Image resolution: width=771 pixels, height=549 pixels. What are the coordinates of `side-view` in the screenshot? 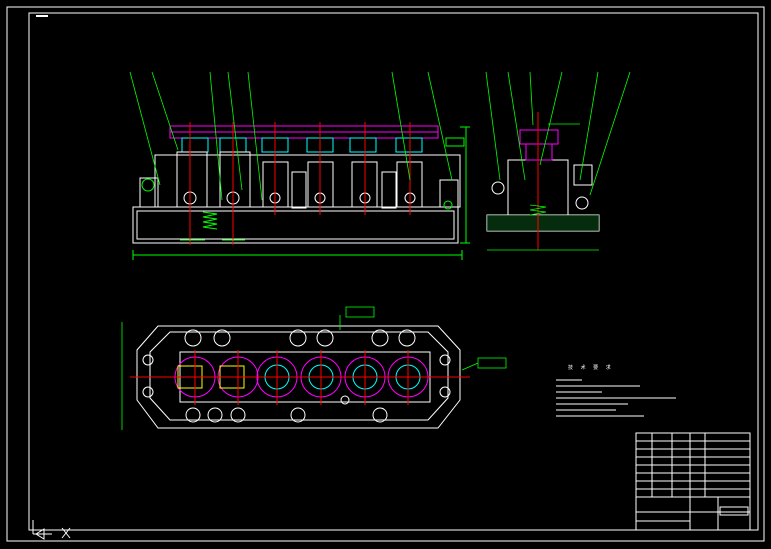 It's located at (558, 161).